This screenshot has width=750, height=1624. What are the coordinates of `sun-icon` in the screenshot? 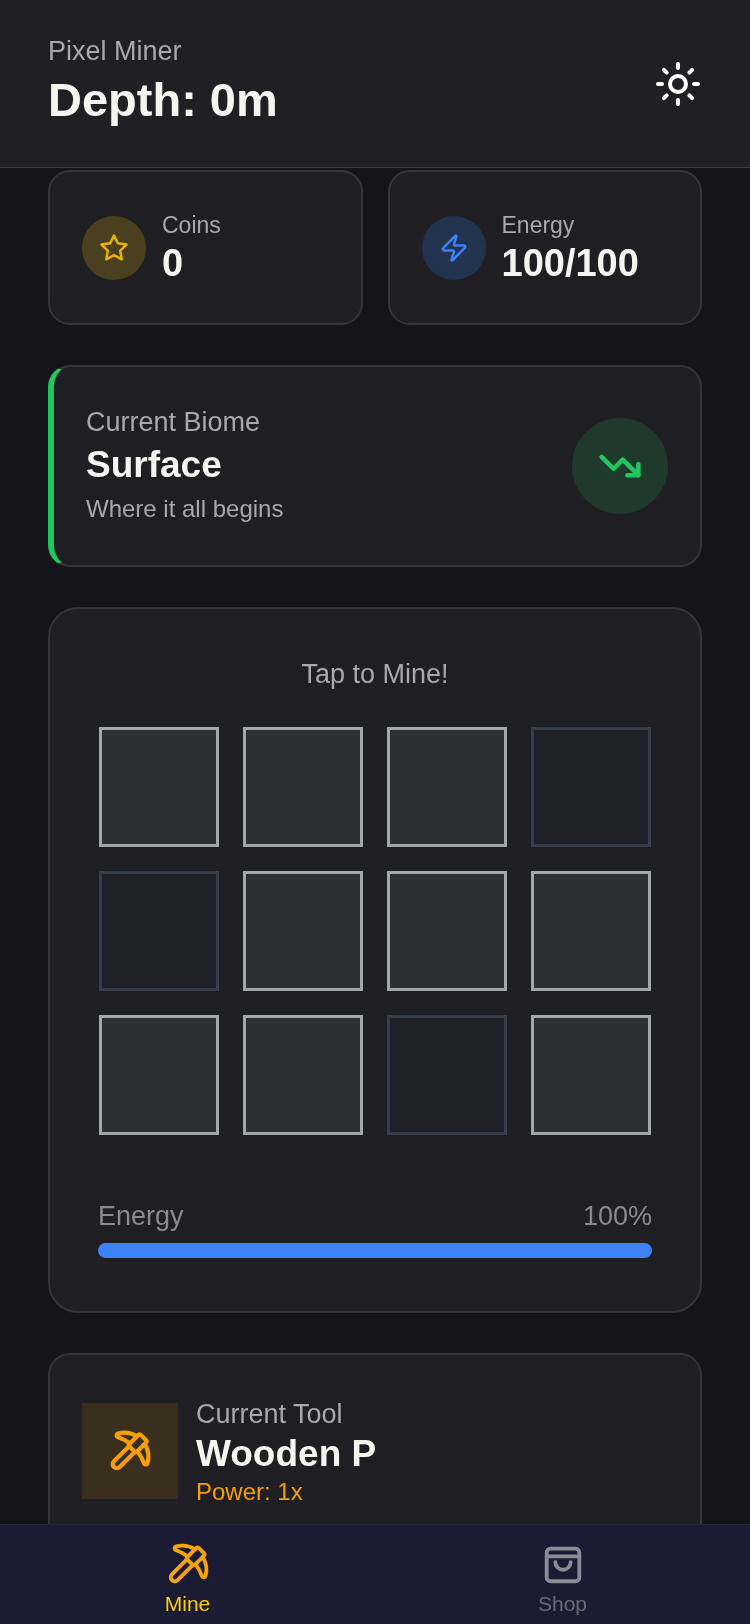 It's located at (678, 84).